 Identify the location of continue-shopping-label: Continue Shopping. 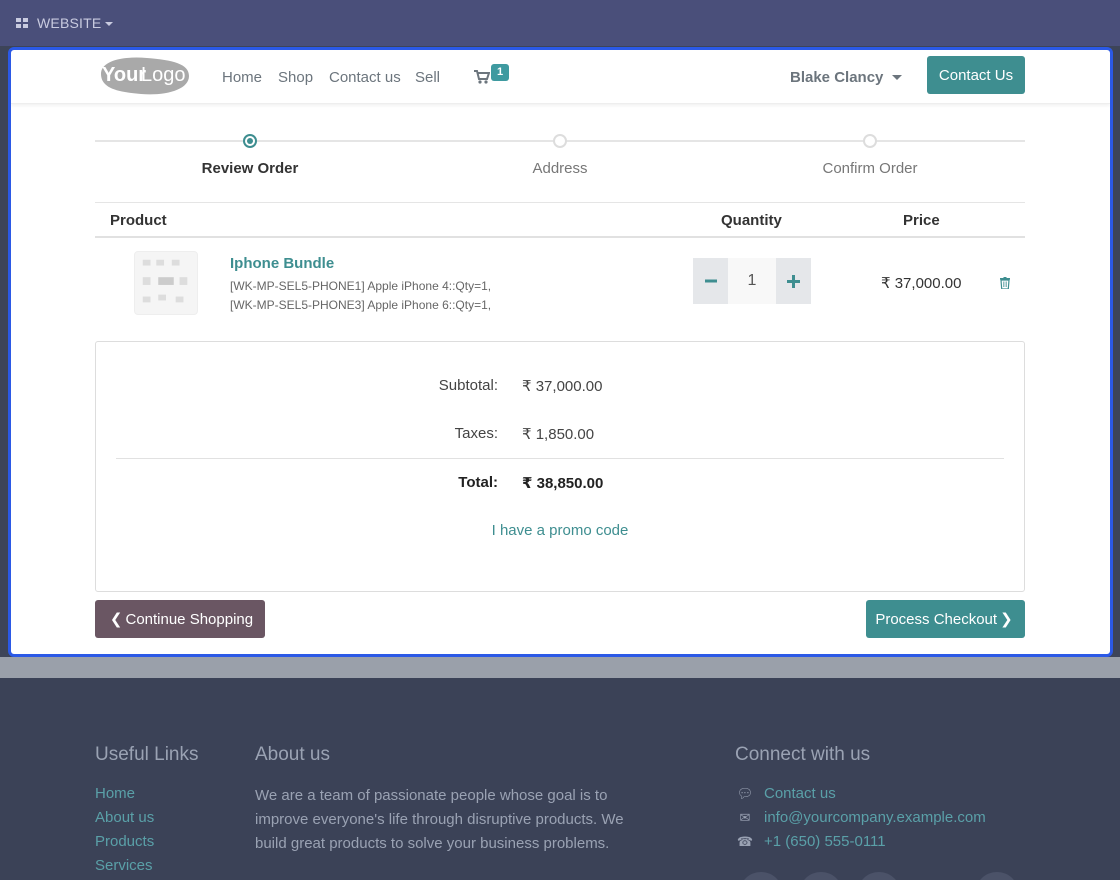
(189, 619).